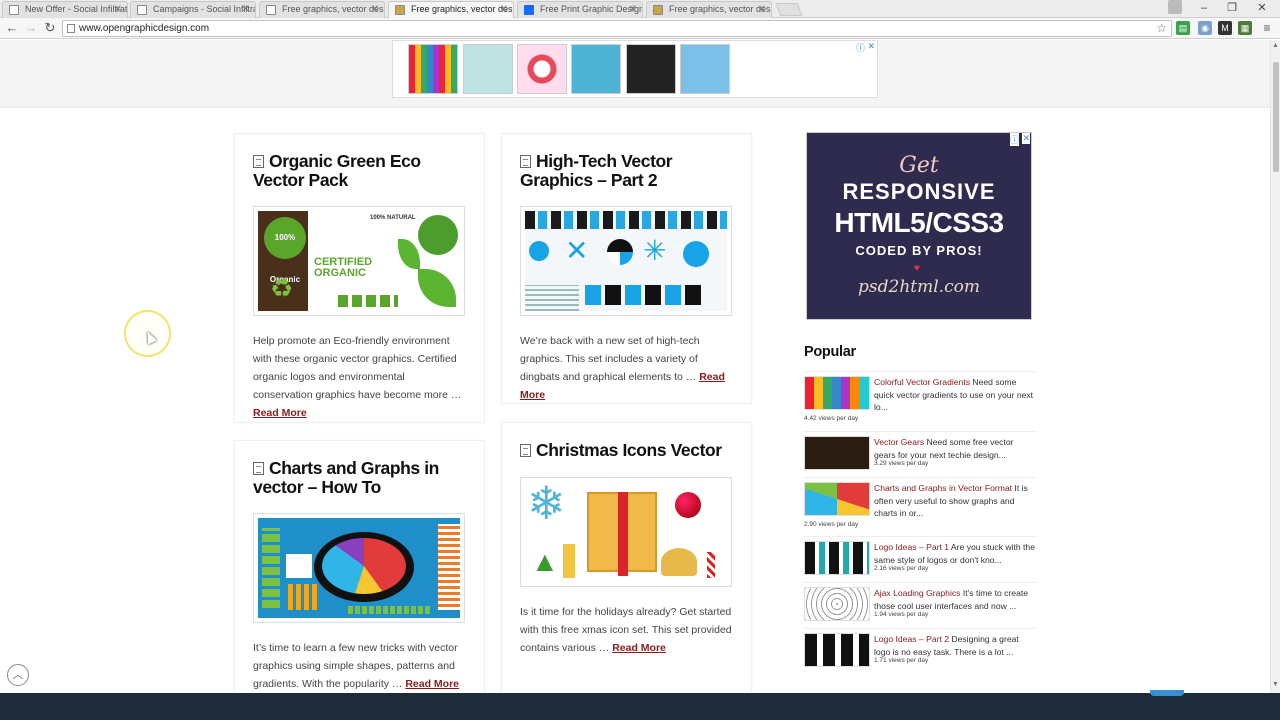  What do you see at coordinates (901, 660) in the screenshot?
I see `popular-views: 1.71 views per day` at bounding box center [901, 660].